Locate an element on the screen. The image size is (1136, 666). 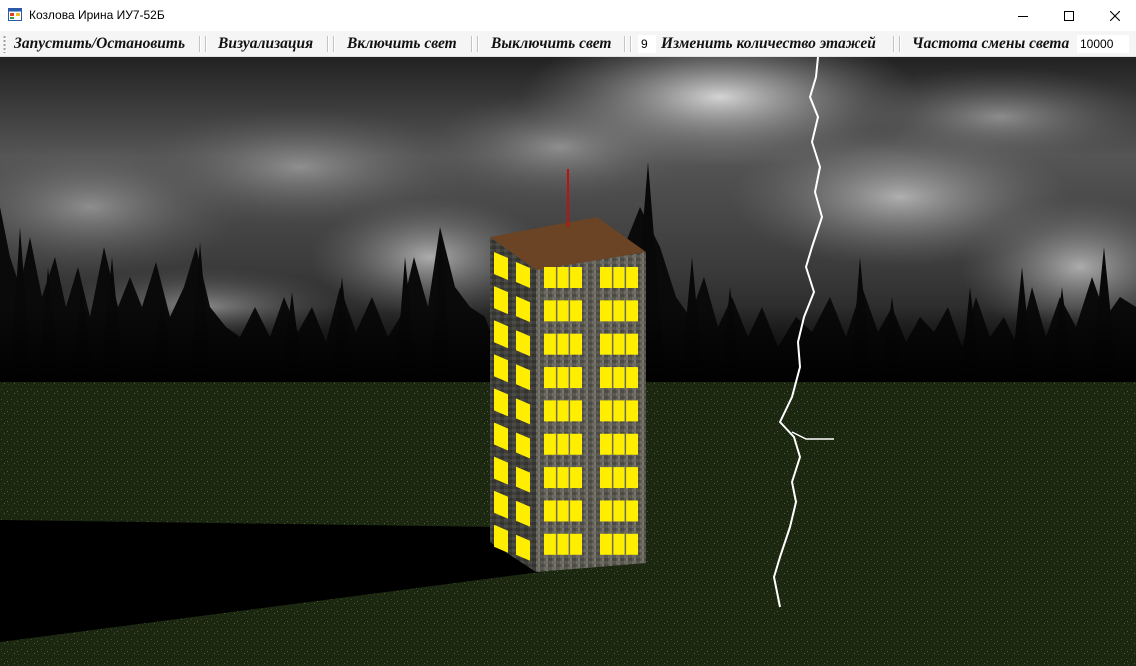
light-frequency-button: Частота смены света is located at coordinates (990, 44).